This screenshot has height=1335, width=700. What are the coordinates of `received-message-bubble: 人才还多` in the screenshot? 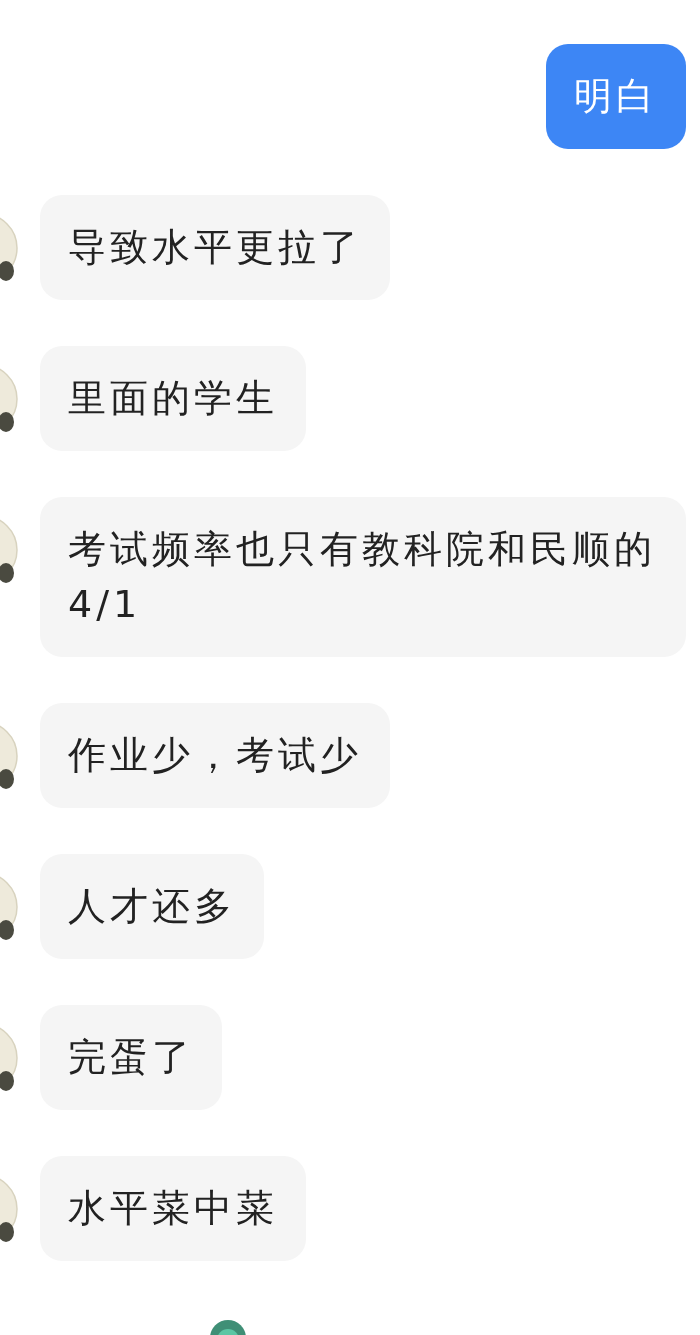 It's located at (152, 906).